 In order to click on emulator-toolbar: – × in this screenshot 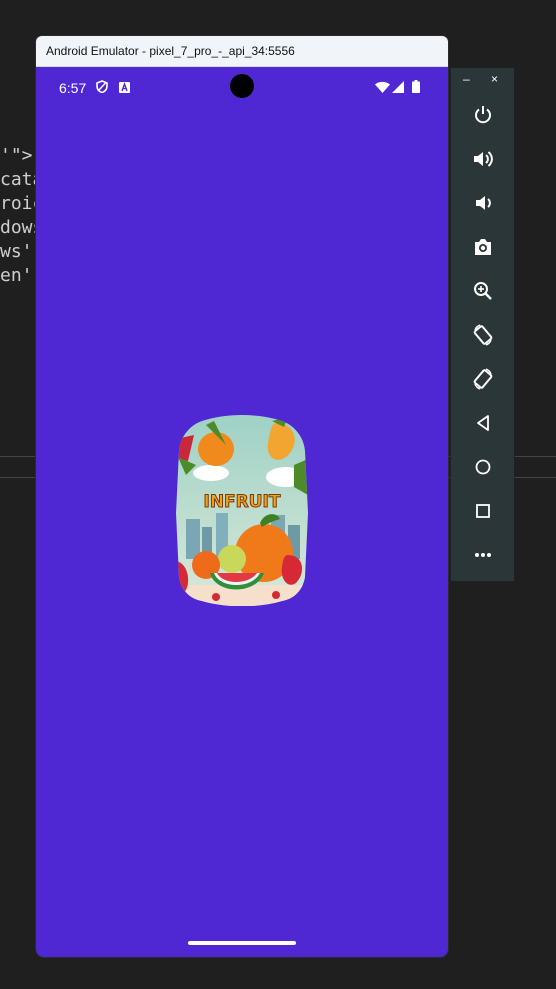, I will do `click(482, 324)`.